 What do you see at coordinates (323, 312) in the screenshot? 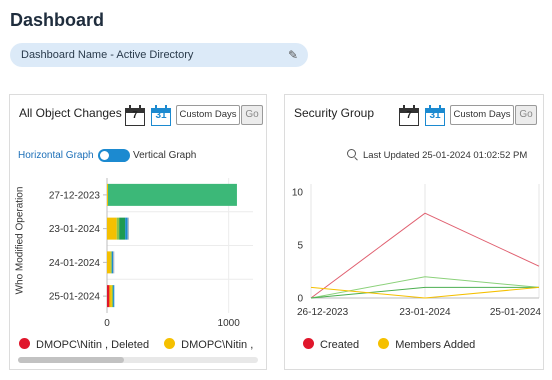
I see `x-tick-label: 26-12-2023` at bounding box center [323, 312].